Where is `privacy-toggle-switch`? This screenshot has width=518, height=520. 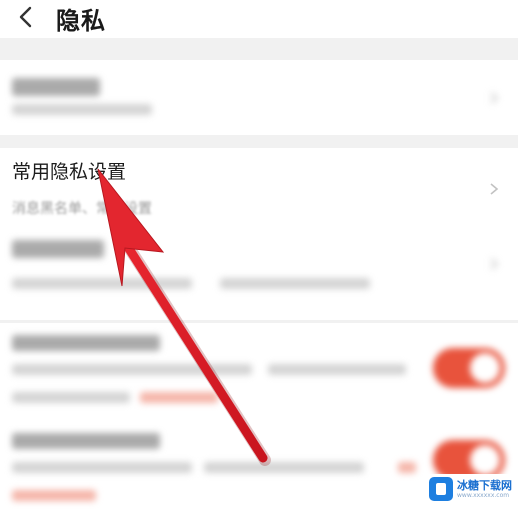
privacy-toggle-switch is located at coordinates (469, 368).